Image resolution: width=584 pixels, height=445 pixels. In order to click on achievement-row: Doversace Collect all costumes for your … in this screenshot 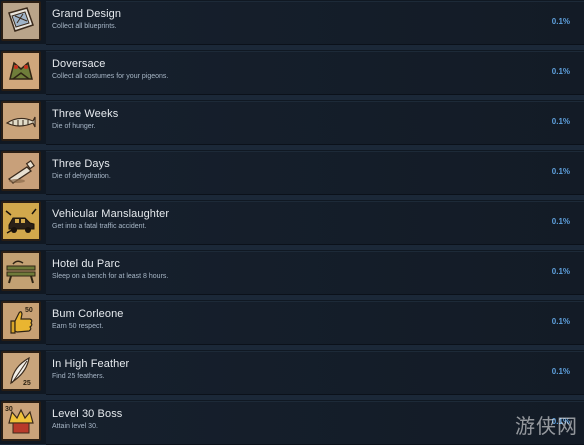, I will do `click(292, 72)`.